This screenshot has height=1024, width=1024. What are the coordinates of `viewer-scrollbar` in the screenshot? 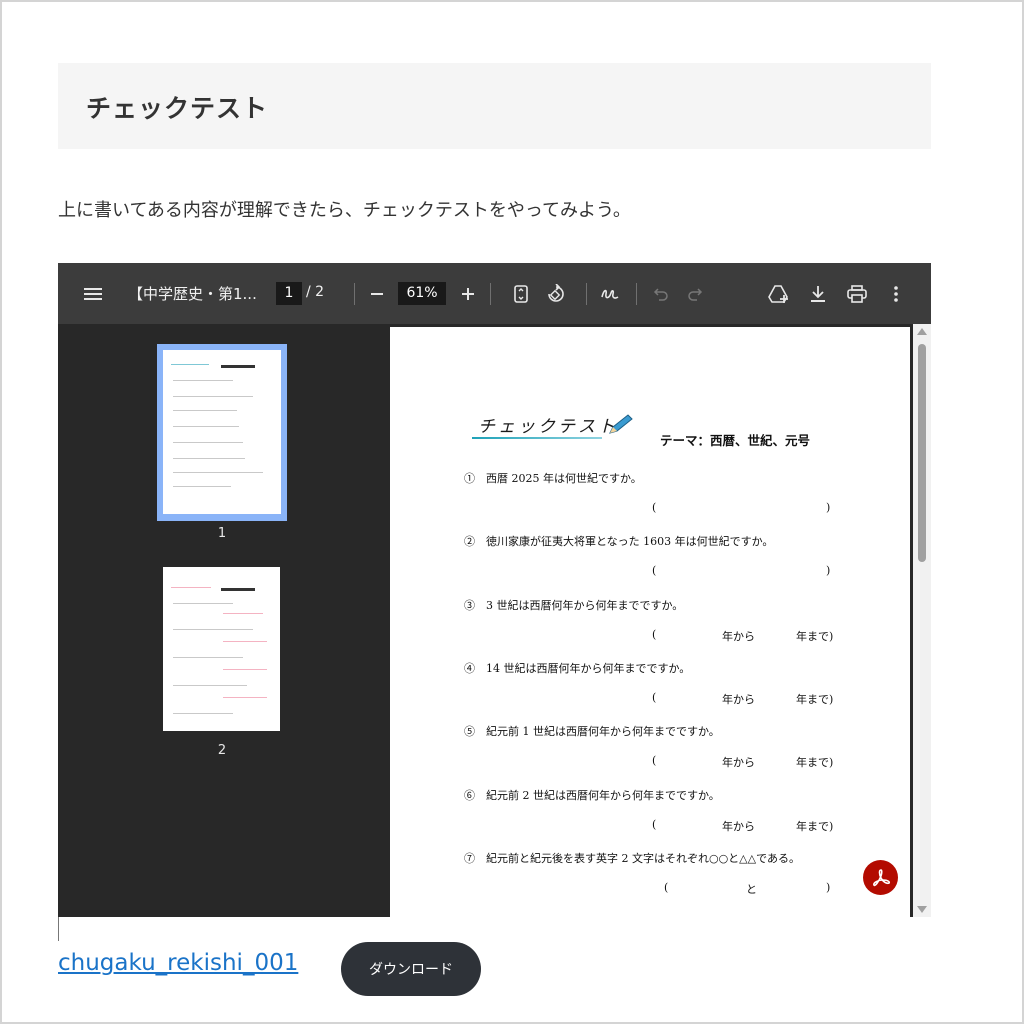 It's located at (922, 620).